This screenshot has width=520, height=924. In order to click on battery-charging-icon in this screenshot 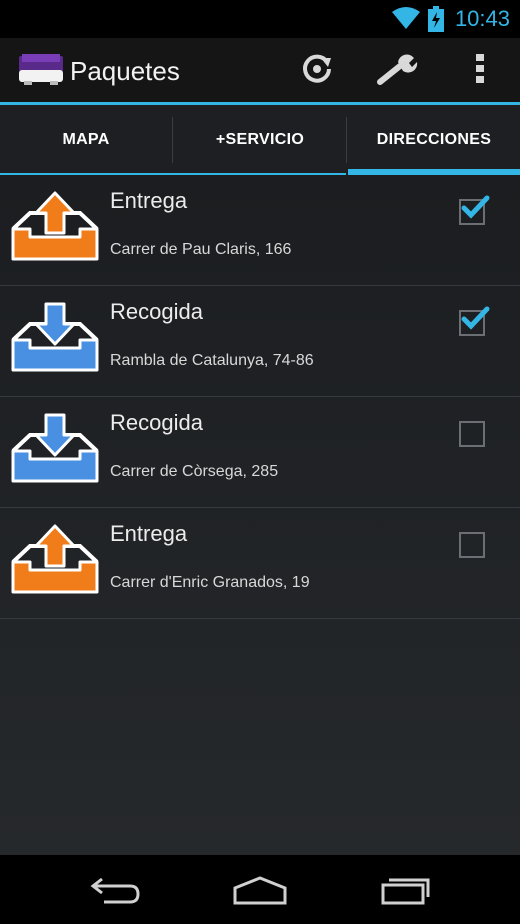, I will do `click(436, 21)`.